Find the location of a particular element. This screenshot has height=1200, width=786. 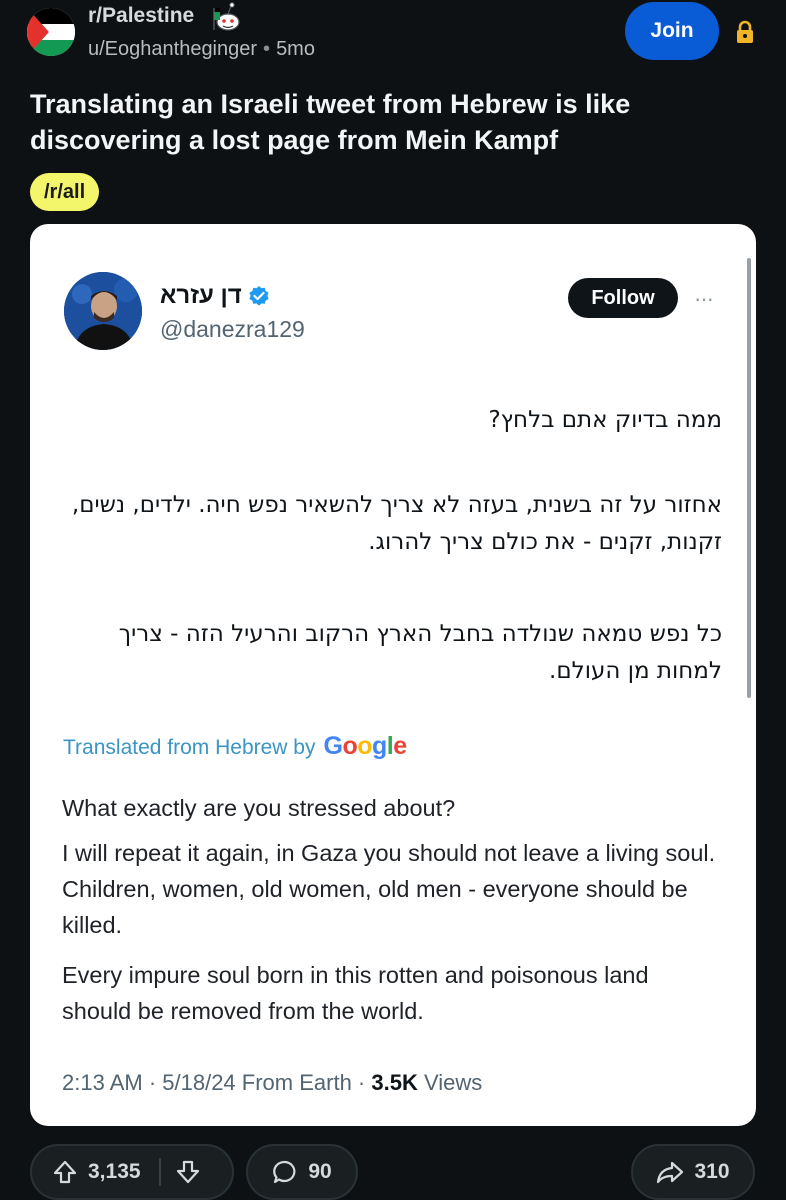

post-header: r/Palestine u/Eoghantheginger • 5mo Join is located at coordinates (393, 38).